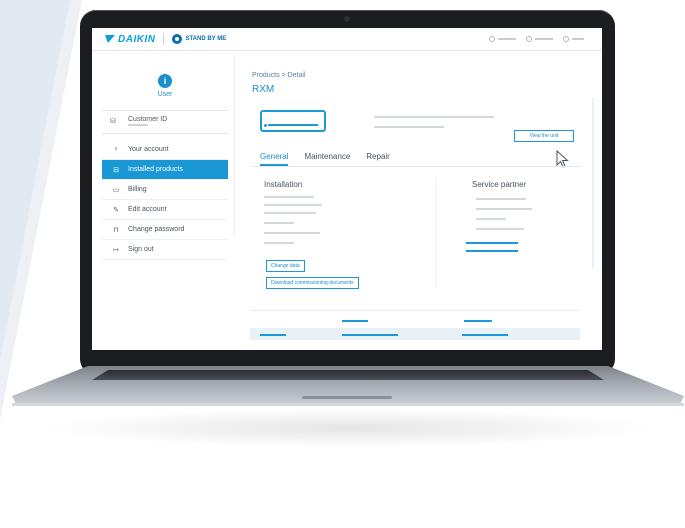  What do you see at coordinates (116, 170) in the screenshot?
I see `product-icon: ⊟` at bounding box center [116, 170].